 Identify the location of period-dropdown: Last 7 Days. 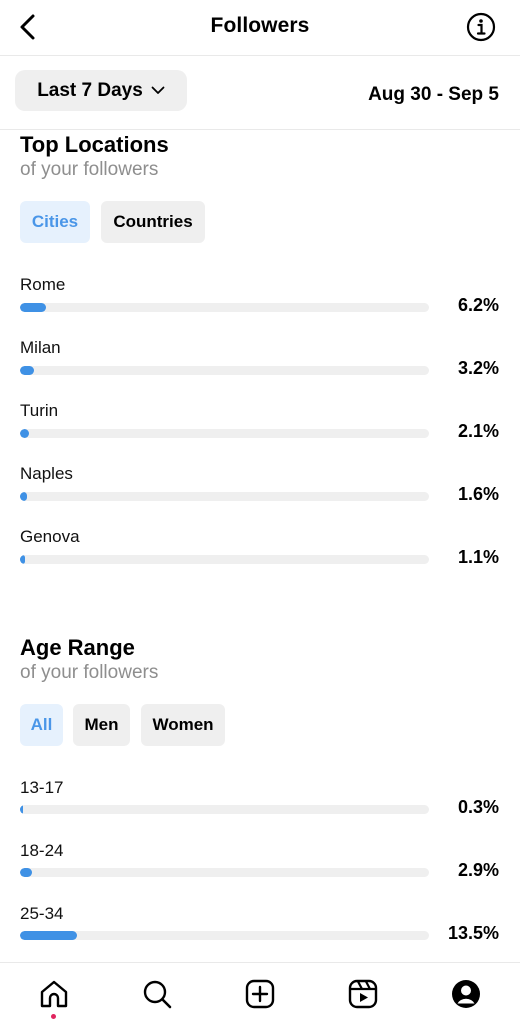
(101, 90).